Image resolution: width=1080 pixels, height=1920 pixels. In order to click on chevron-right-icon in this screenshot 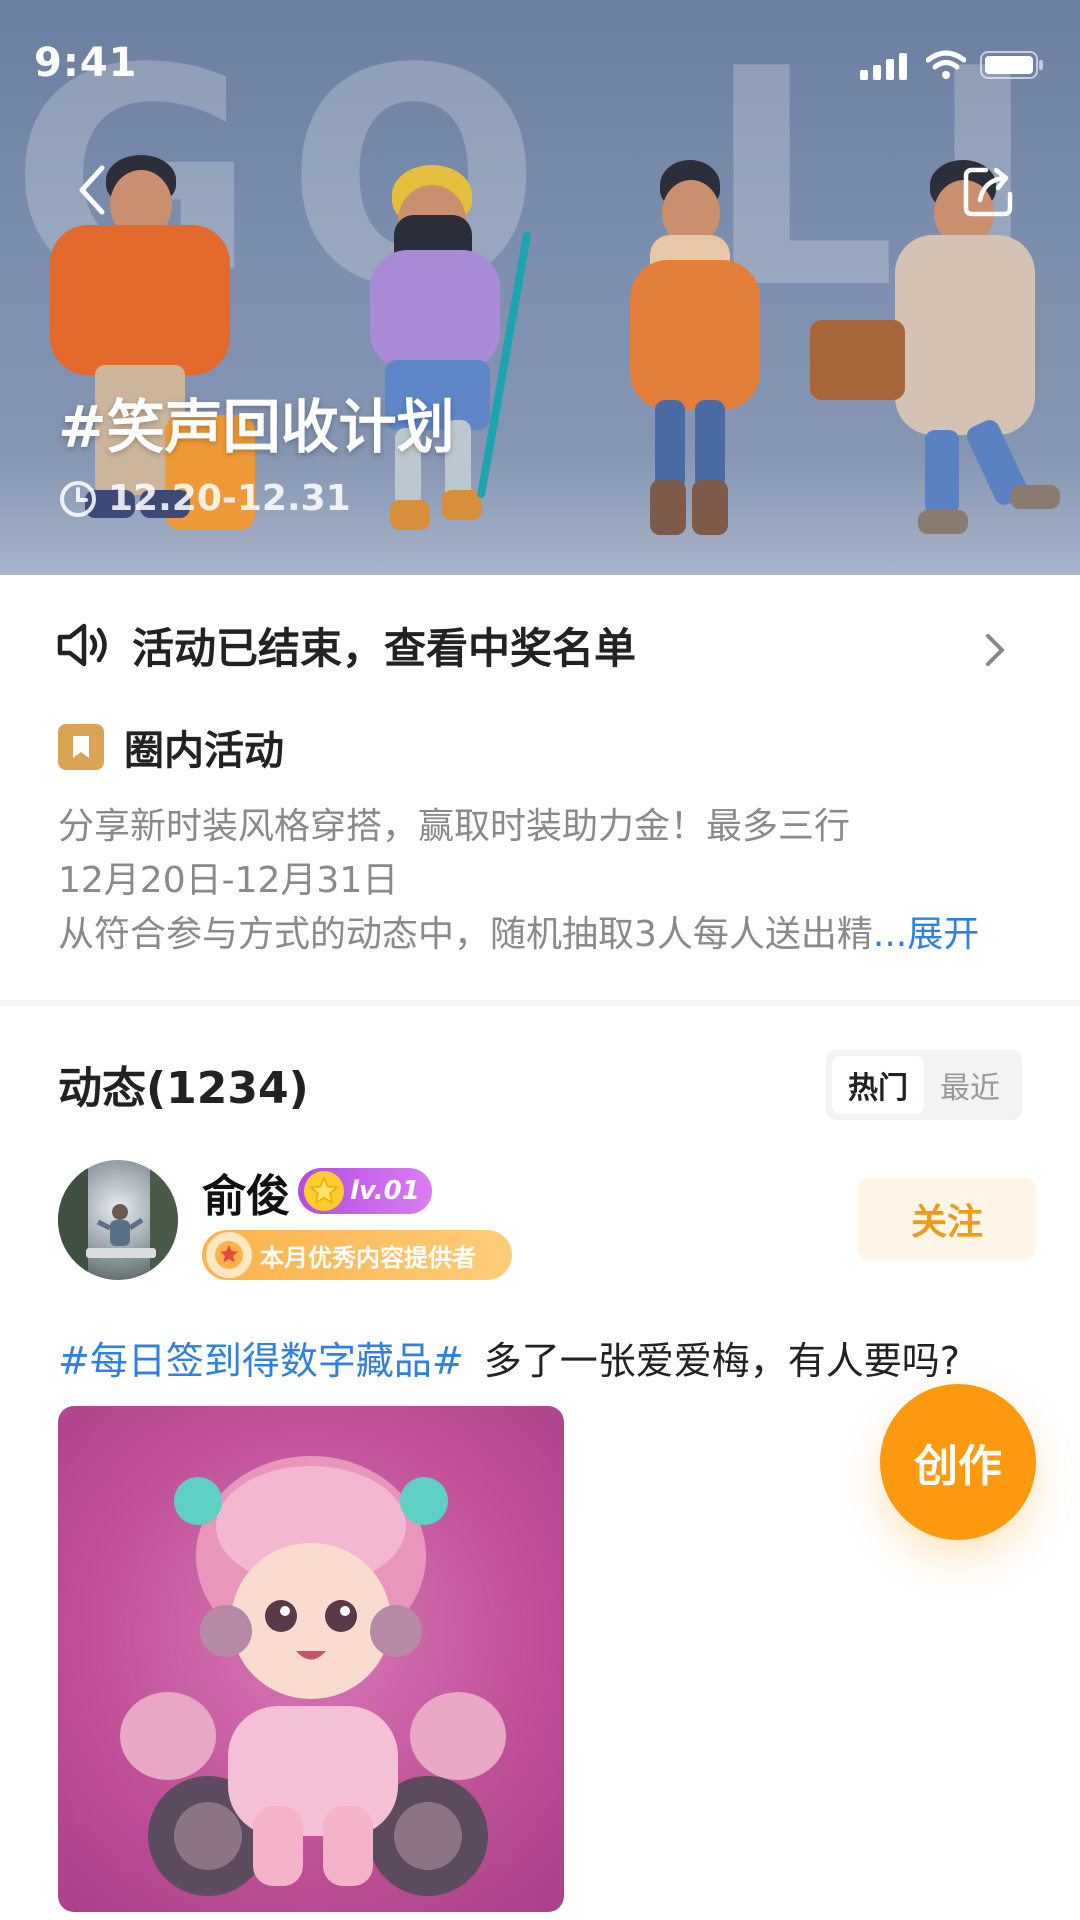, I will do `click(995, 650)`.